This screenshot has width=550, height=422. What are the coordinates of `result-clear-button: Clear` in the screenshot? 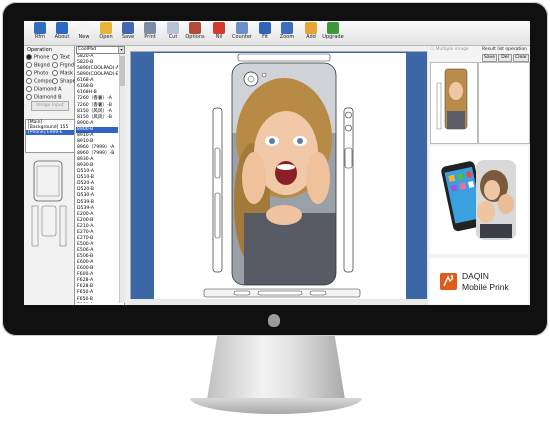 It's located at (521, 58).